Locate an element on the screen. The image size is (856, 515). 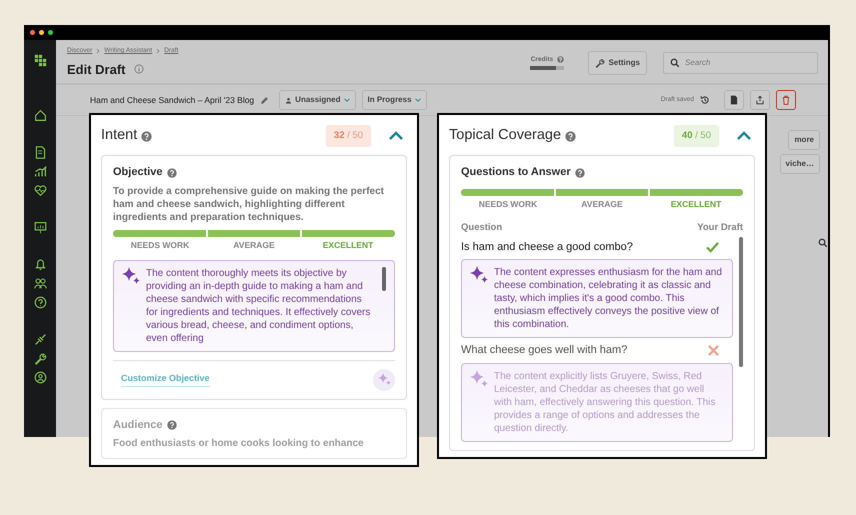
person-icon is located at coordinates (288, 100).